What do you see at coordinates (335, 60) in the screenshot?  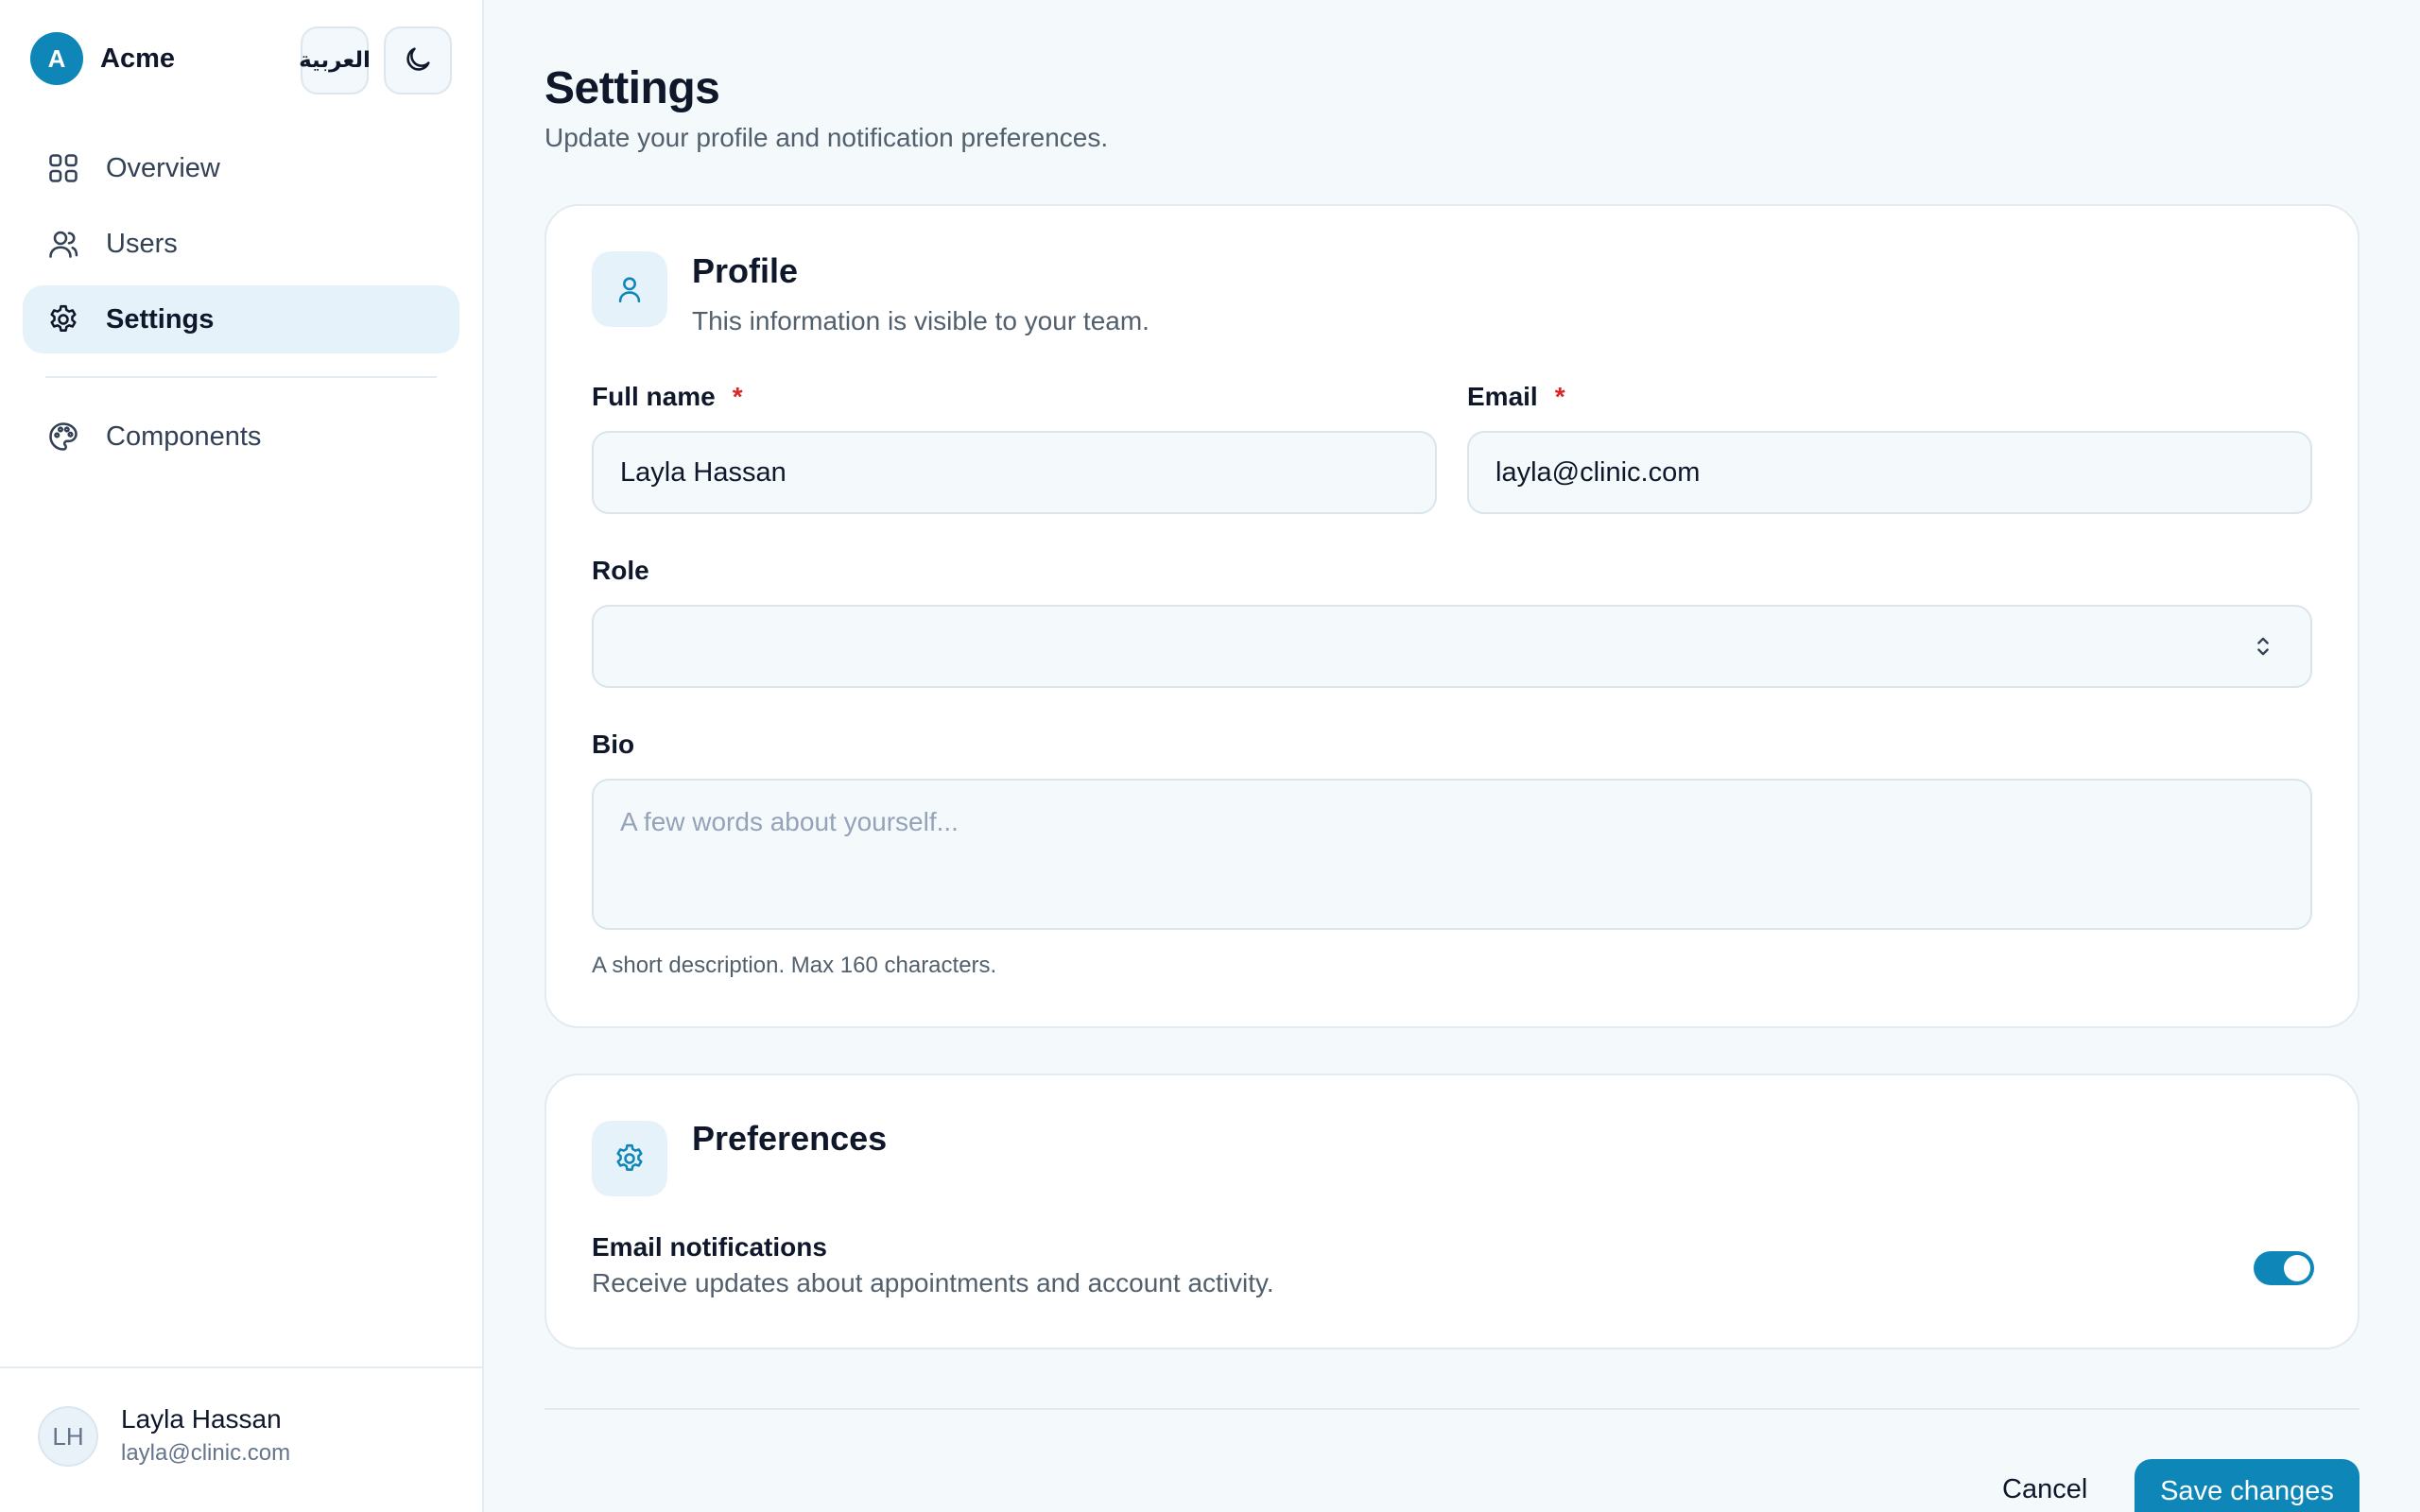 I see `language-toggle-button: العربية` at bounding box center [335, 60].